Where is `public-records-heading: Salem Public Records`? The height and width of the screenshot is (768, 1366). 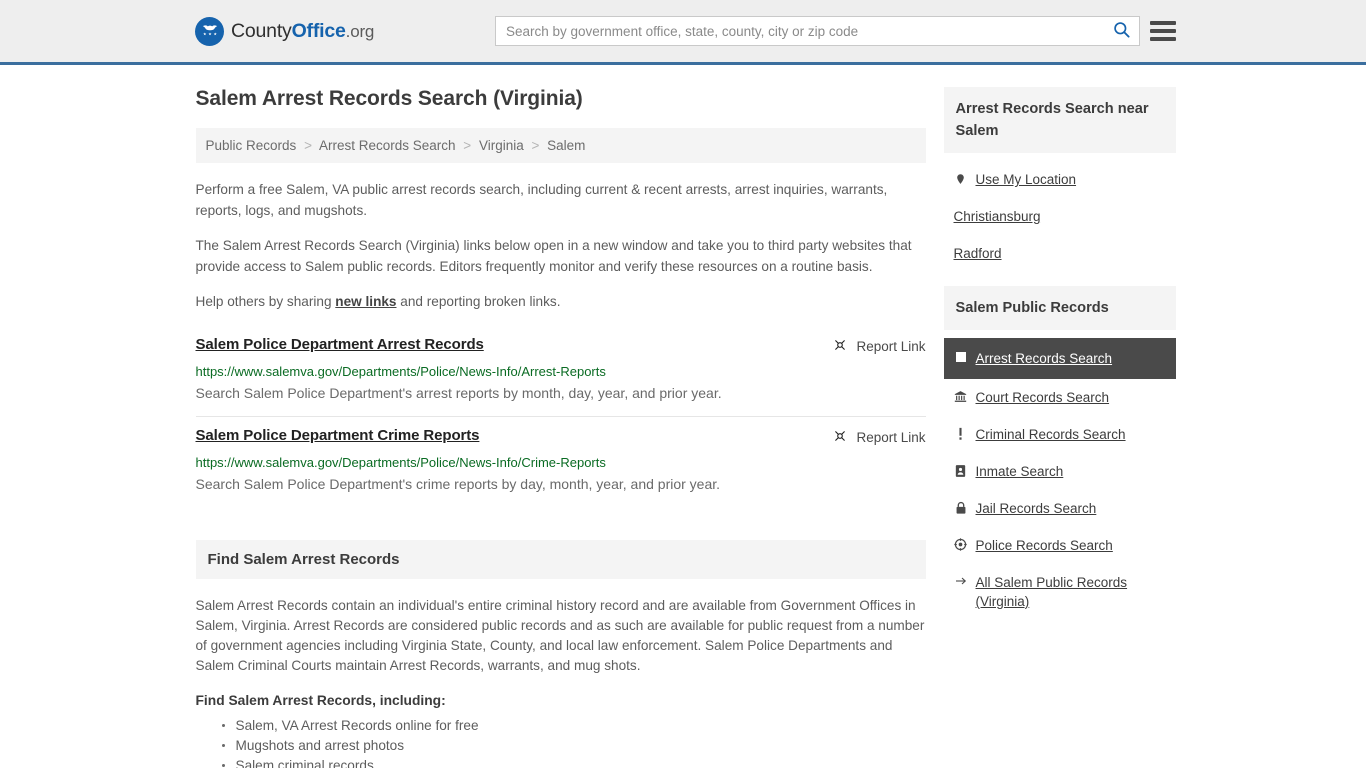 public-records-heading: Salem Public Records is located at coordinates (1059, 308).